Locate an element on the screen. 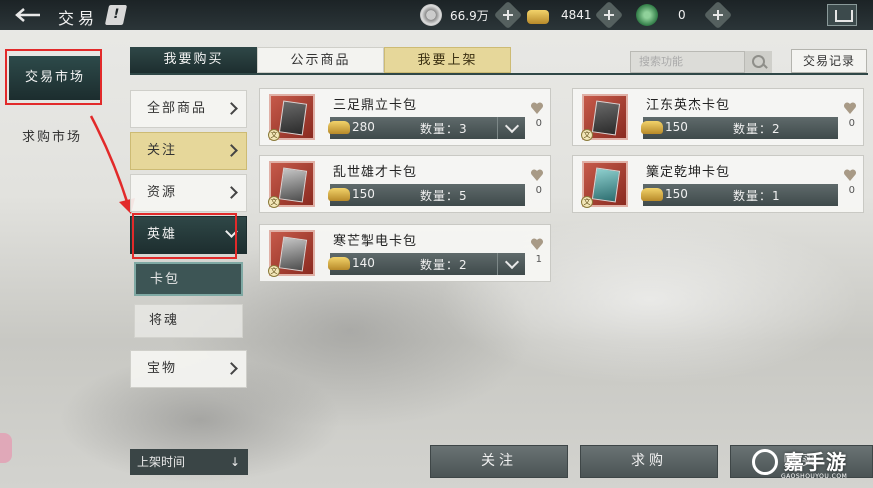 The height and width of the screenshot is (488, 873). watermark-text: 嘉手游 is located at coordinates (815, 462).